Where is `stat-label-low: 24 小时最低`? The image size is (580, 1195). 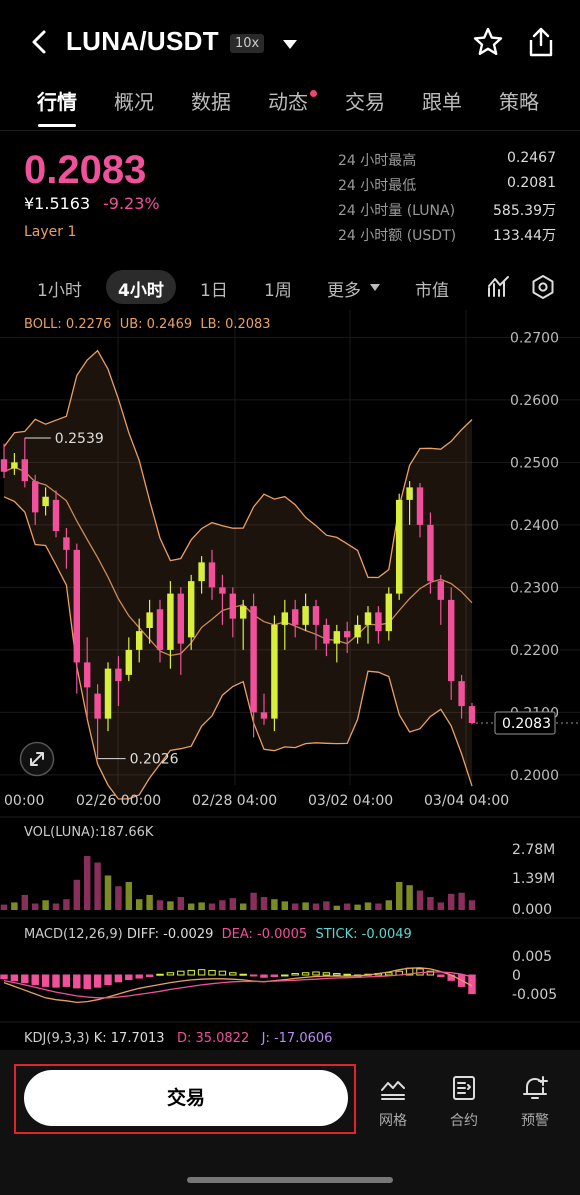 stat-label-low: 24 小时最低 is located at coordinates (377, 186).